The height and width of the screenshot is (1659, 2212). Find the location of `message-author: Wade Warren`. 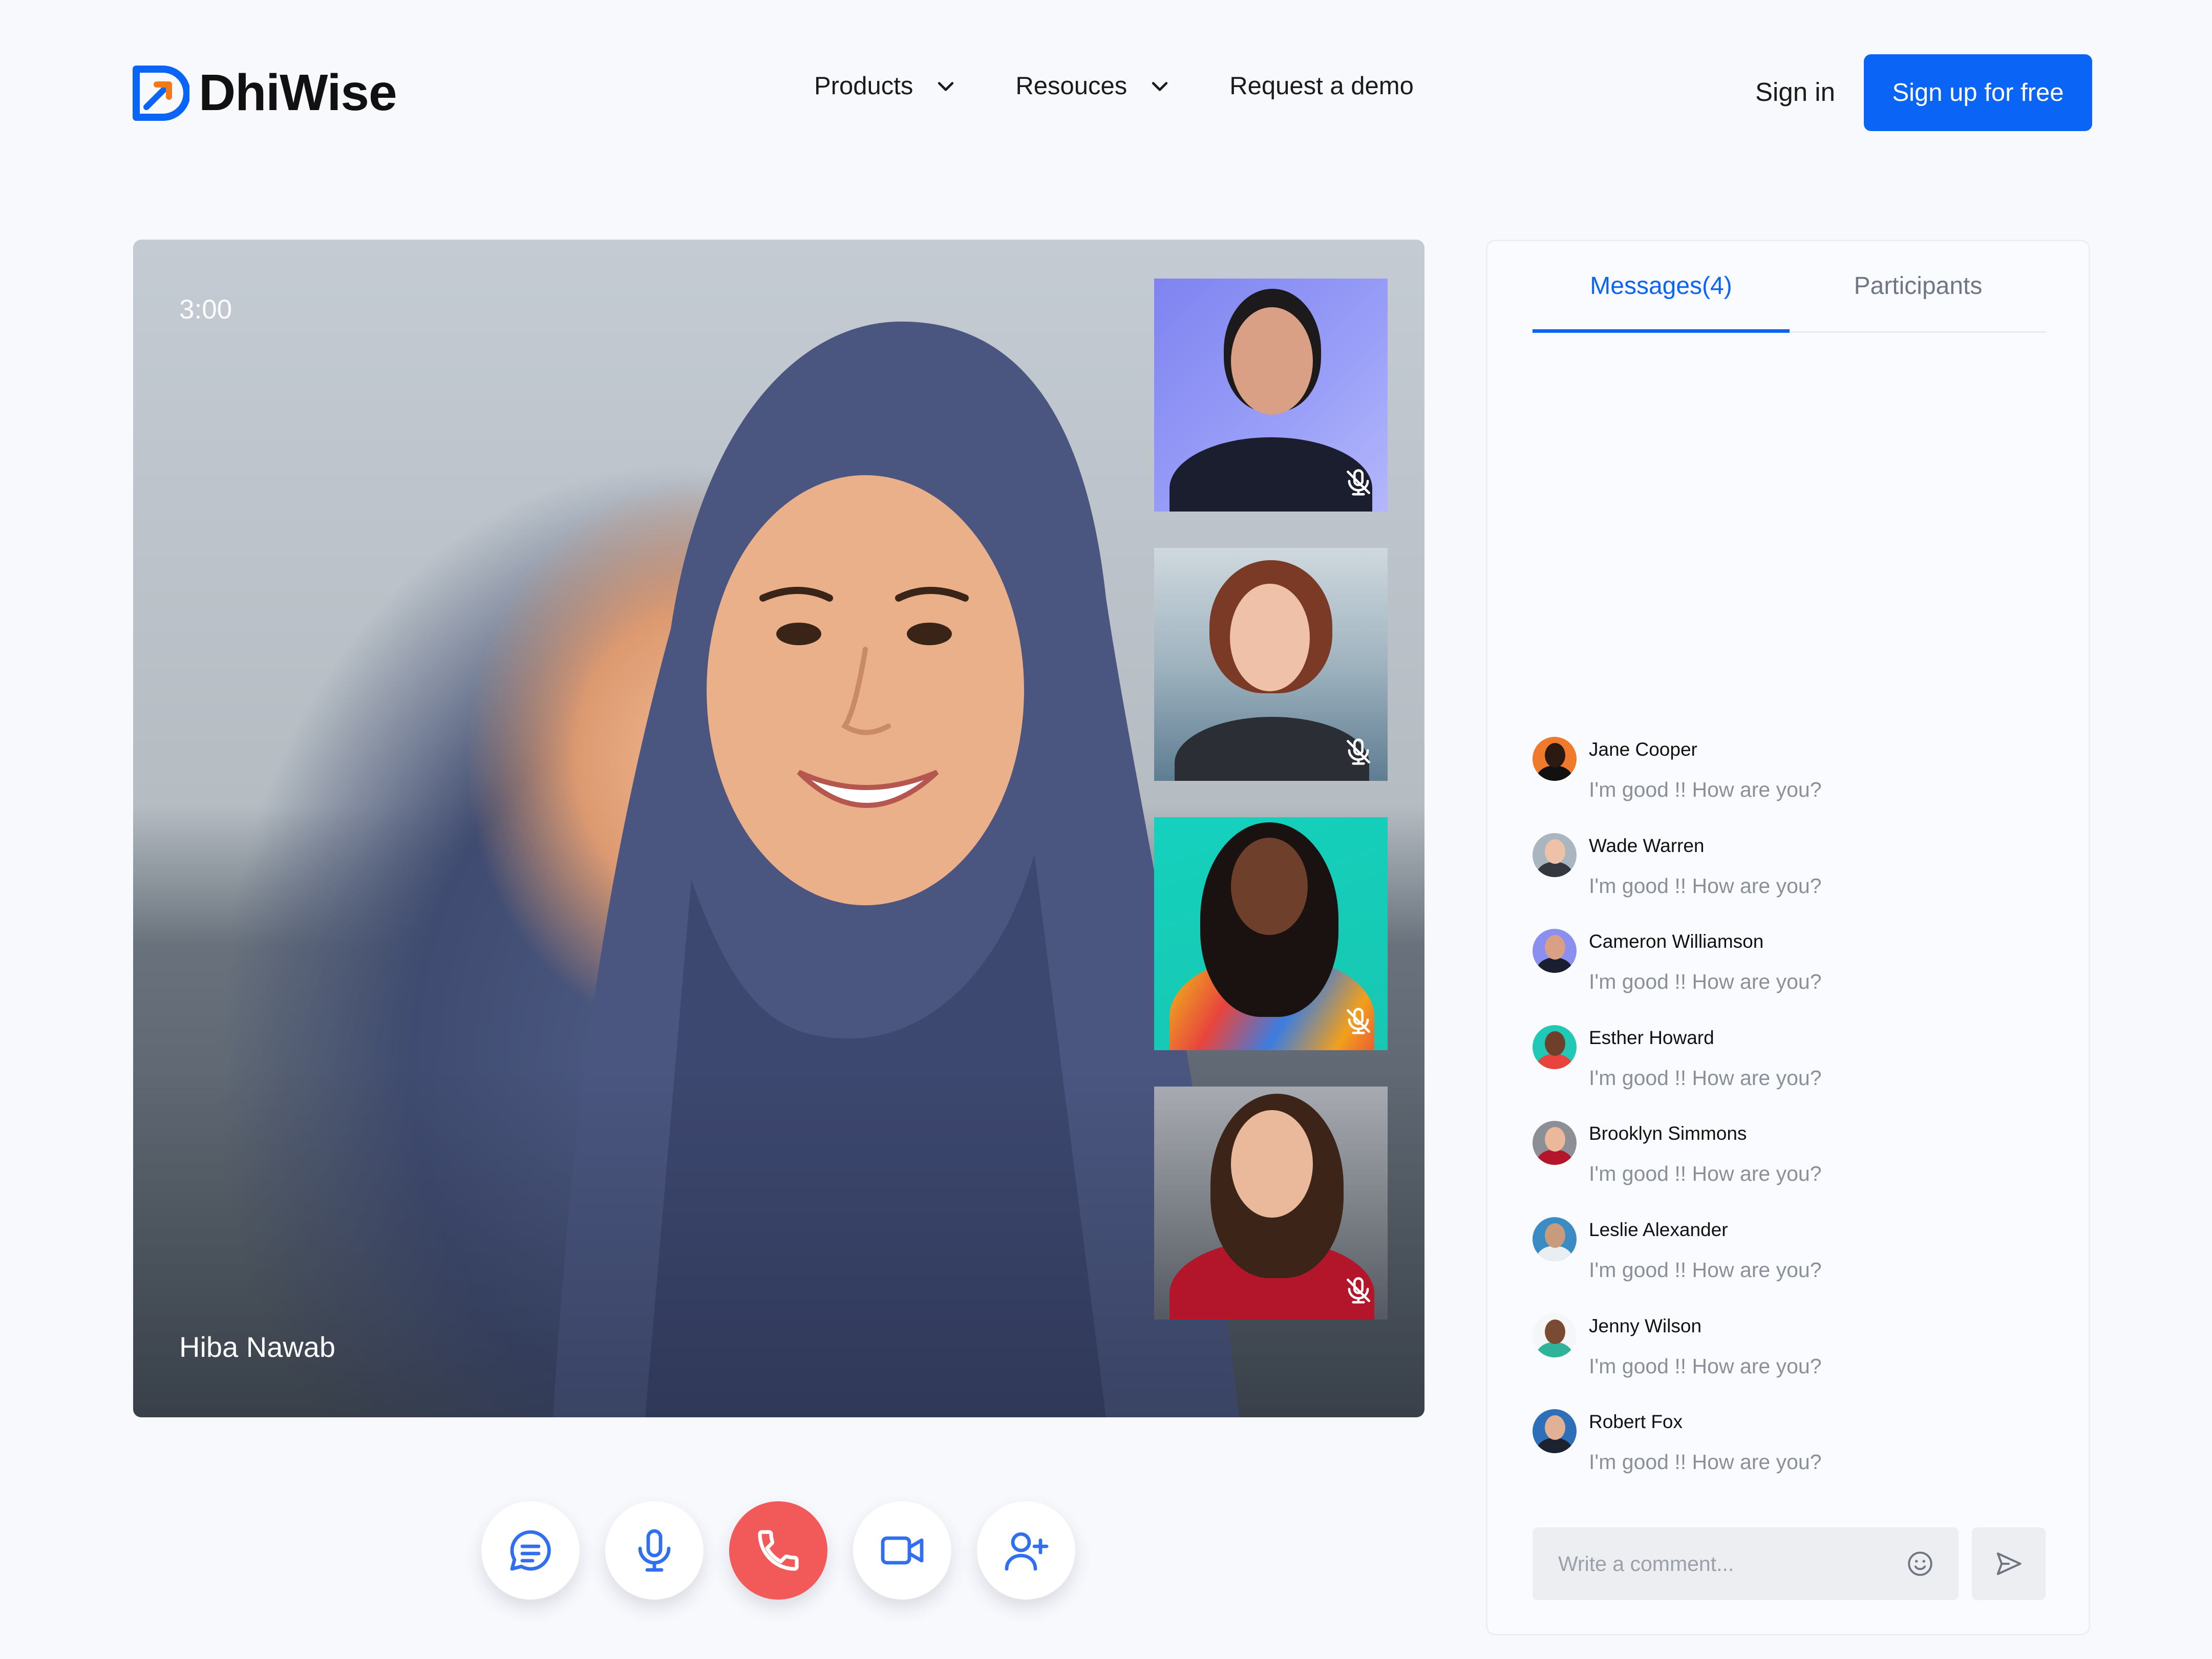

message-author: Wade Warren is located at coordinates (1647, 845).